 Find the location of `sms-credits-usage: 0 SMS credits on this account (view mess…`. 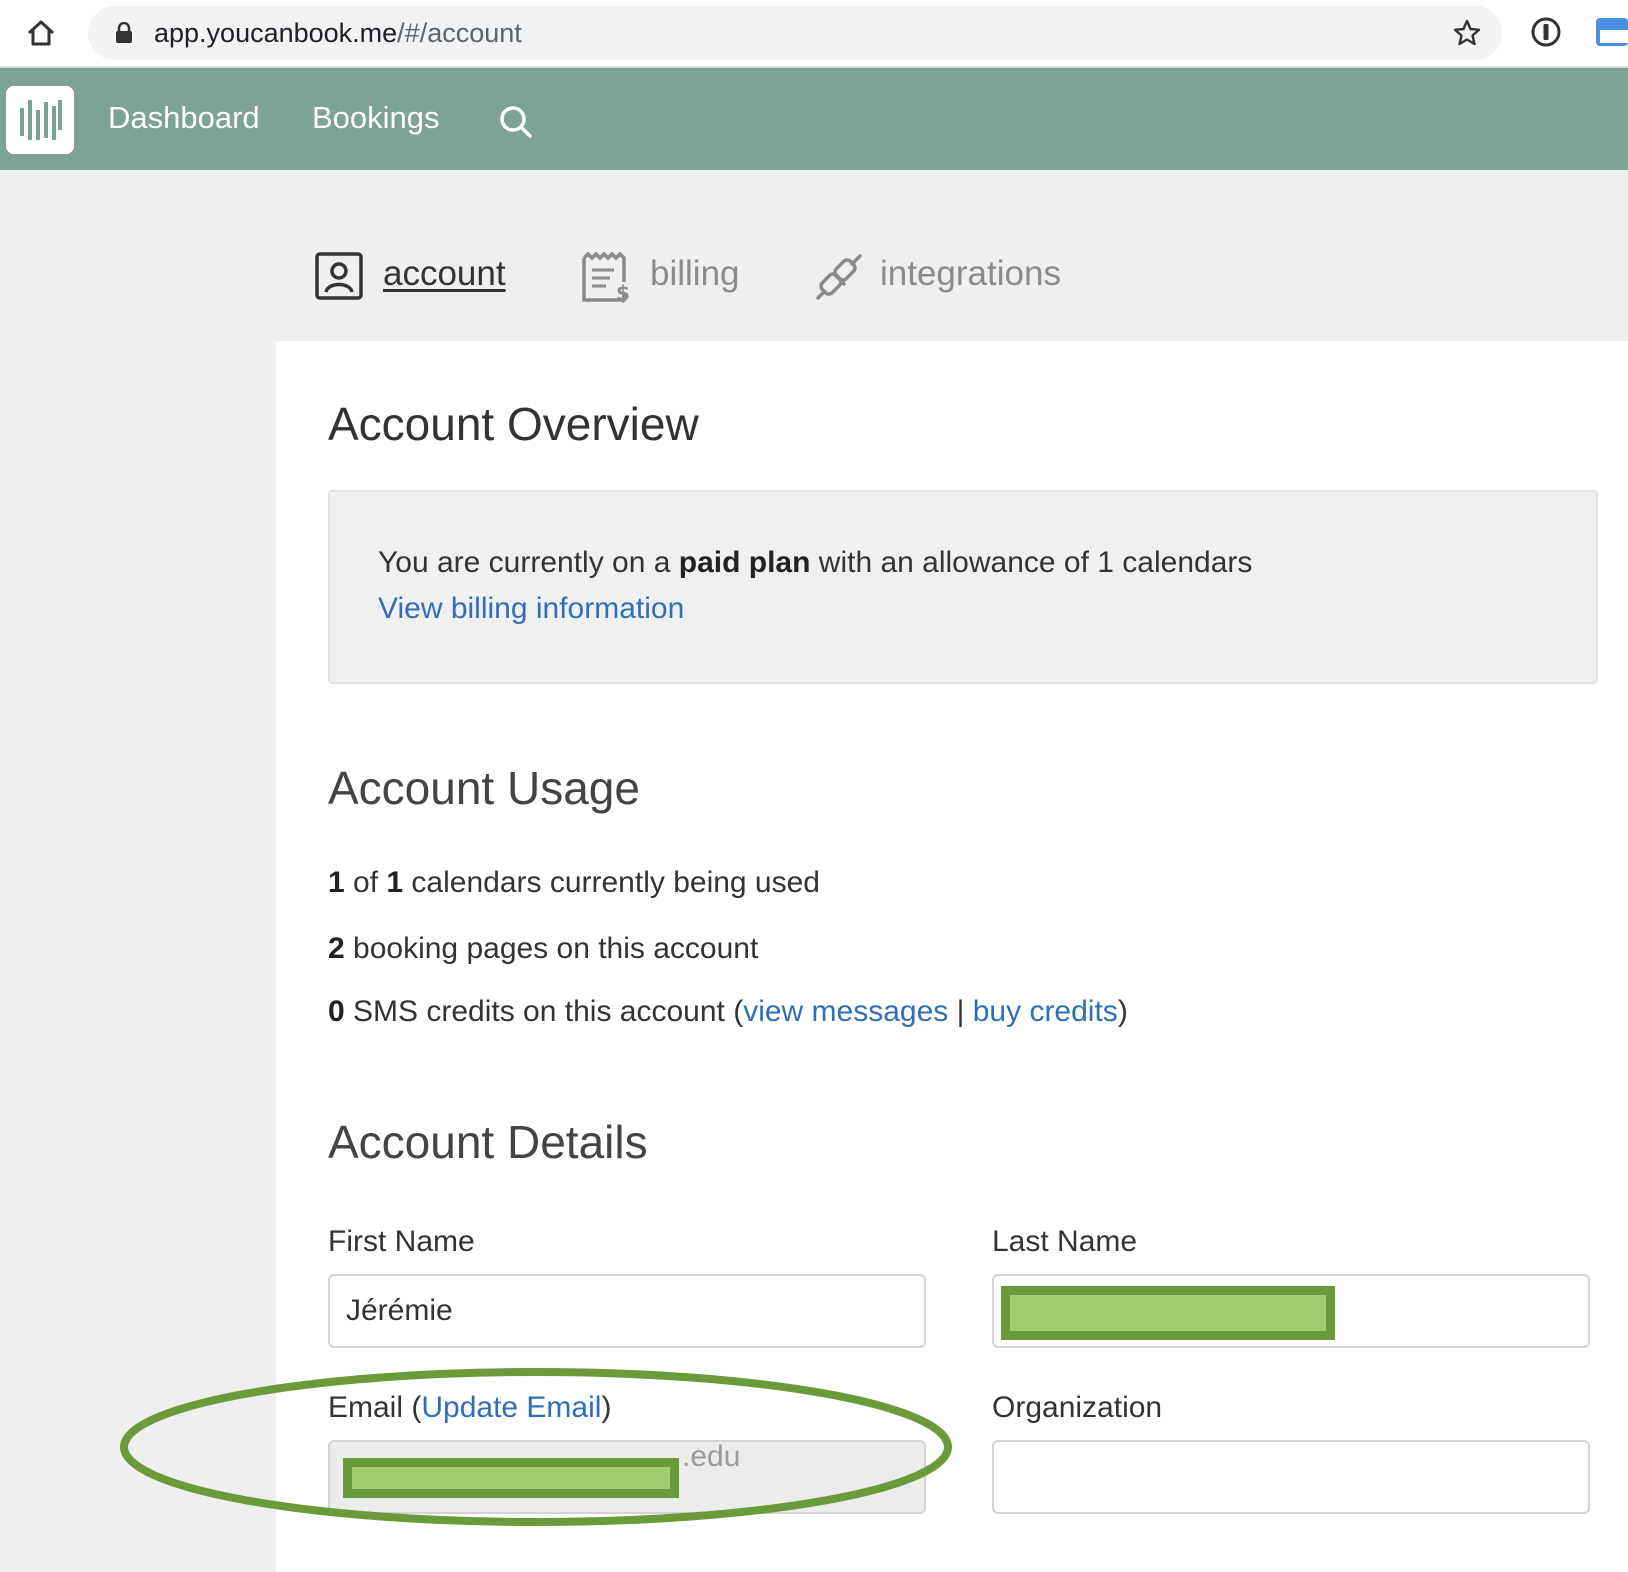

sms-credits-usage: 0 SMS credits on this account (view mess… is located at coordinates (728, 1012).